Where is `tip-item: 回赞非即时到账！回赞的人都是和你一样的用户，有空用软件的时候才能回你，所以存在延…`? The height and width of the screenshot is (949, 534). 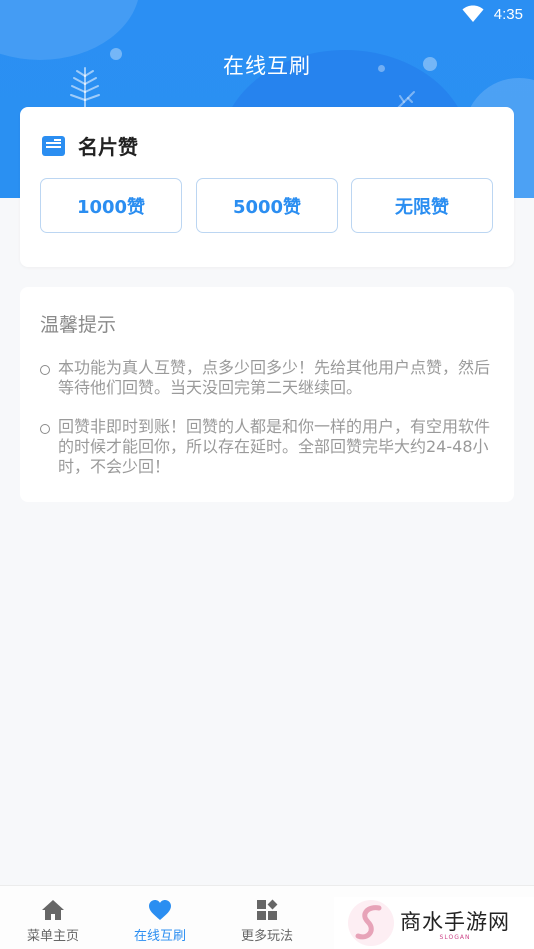
tip-item: 回赞非即时到账！回赞的人都是和你一样的用户，有空用软件的时候才能回你，所以存在延… is located at coordinates (270, 447).